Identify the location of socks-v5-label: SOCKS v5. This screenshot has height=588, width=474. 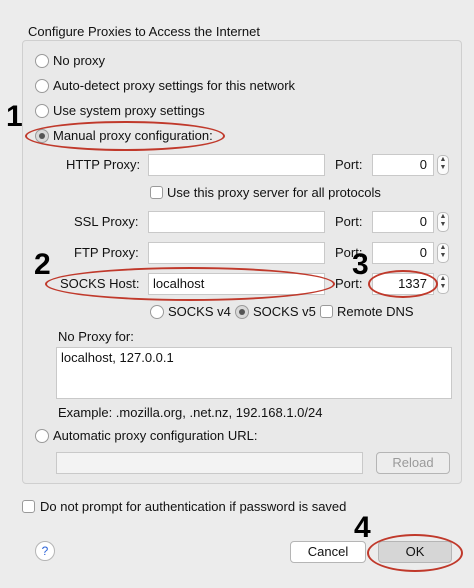
(284, 311).